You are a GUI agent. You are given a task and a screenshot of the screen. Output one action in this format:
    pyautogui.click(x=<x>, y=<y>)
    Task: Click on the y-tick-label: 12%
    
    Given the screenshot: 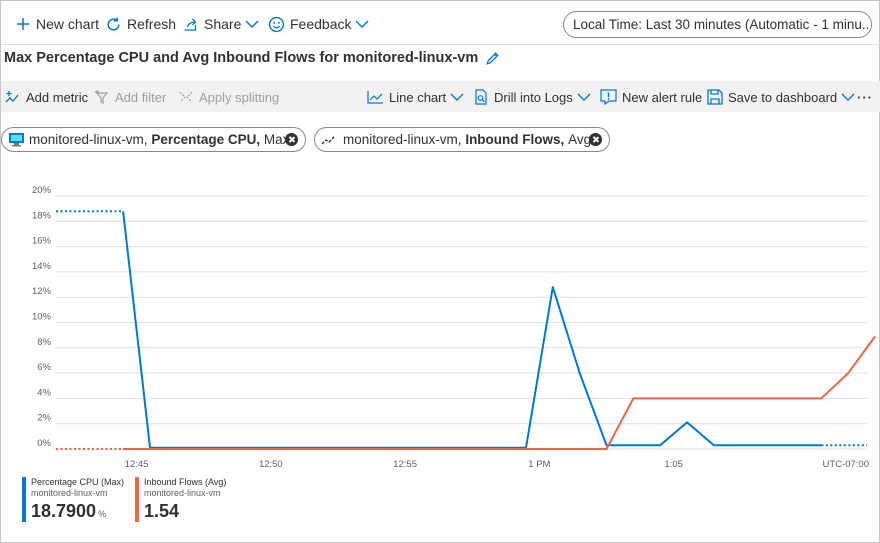 What is the action you would take?
    pyautogui.click(x=42, y=291)
    